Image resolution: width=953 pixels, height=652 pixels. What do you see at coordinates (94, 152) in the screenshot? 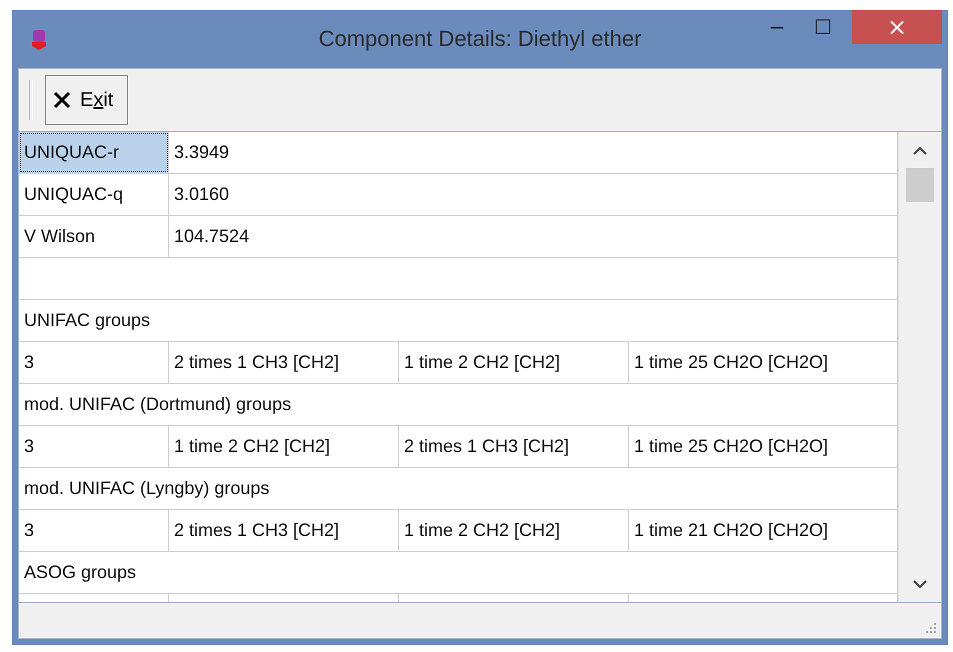
I see `table-cell: UNIQUAC-r` at bounding box center [94, 152].